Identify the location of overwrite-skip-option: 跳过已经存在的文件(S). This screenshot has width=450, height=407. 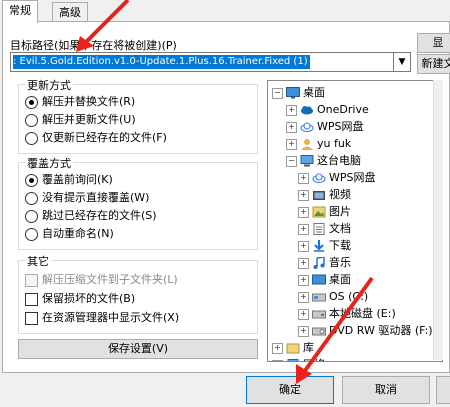
(91, 216).